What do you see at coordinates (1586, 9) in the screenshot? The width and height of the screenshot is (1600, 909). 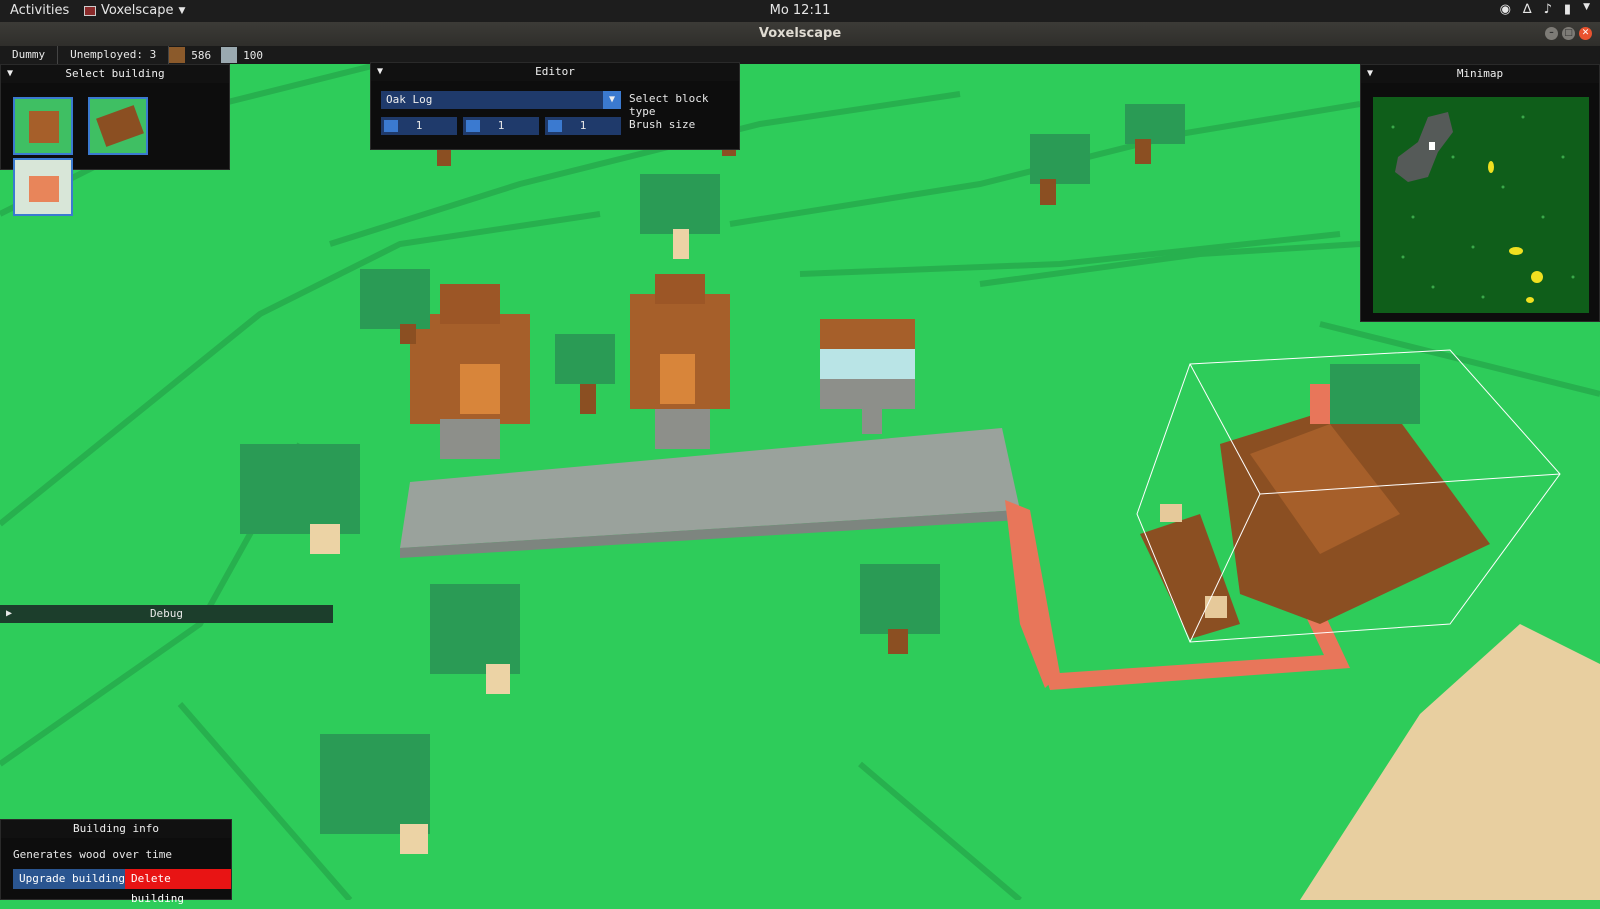 I see `chevron-down-icon: ▼` at bounding box center [1586, 9].